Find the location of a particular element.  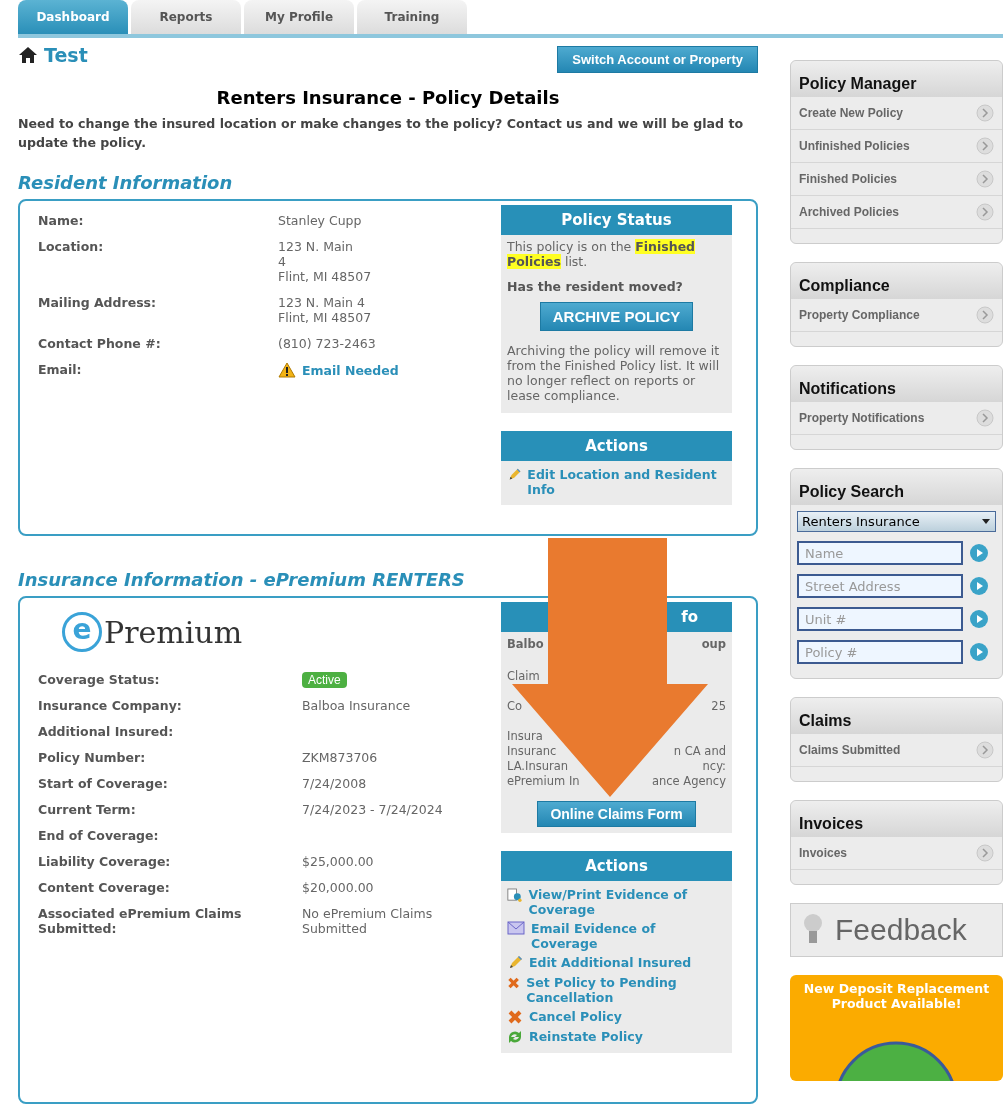

sidebar-title: Policy Manager is located at coordinates (896, 79).